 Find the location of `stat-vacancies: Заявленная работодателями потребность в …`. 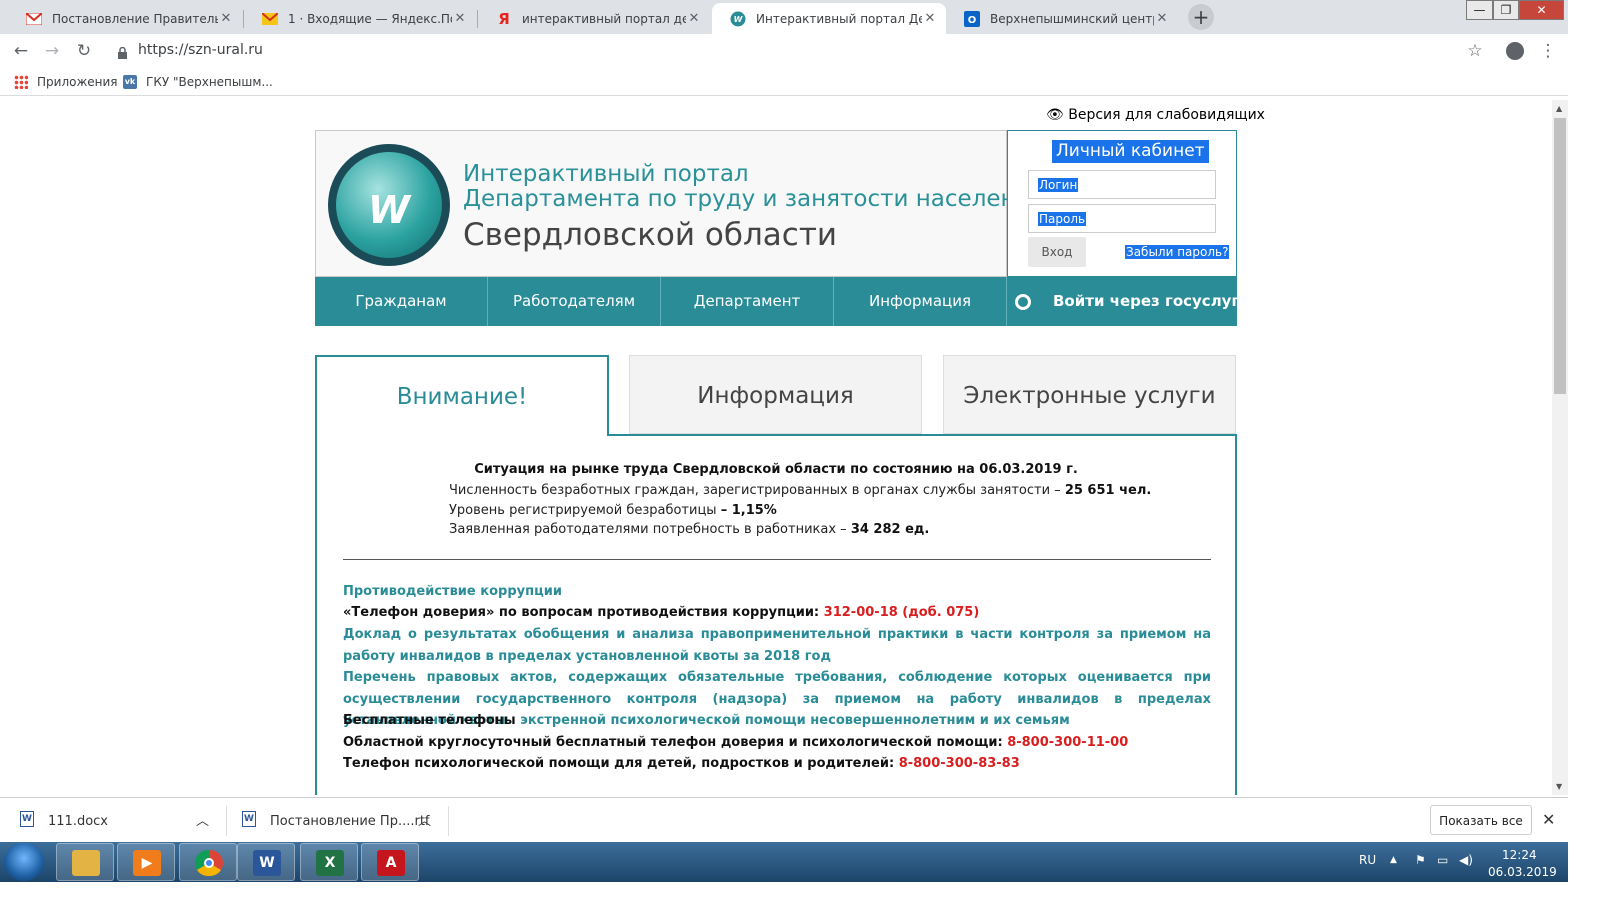

stat-vacancies: Заявленная работодателями потребность в … is located at coordinates (689, 529).